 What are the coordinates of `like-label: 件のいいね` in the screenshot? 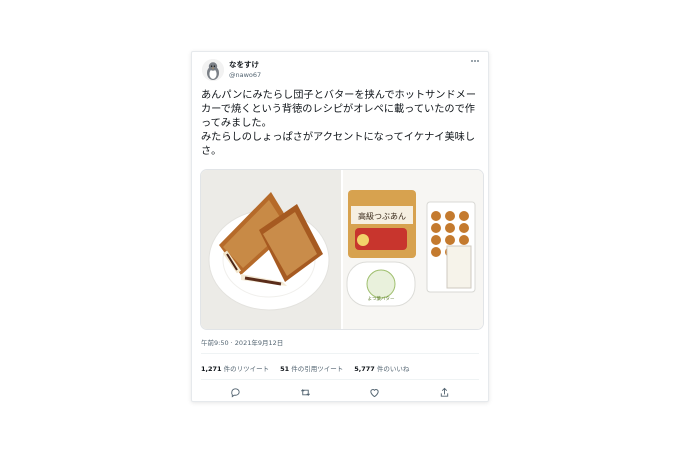 It's located at (393, 369).